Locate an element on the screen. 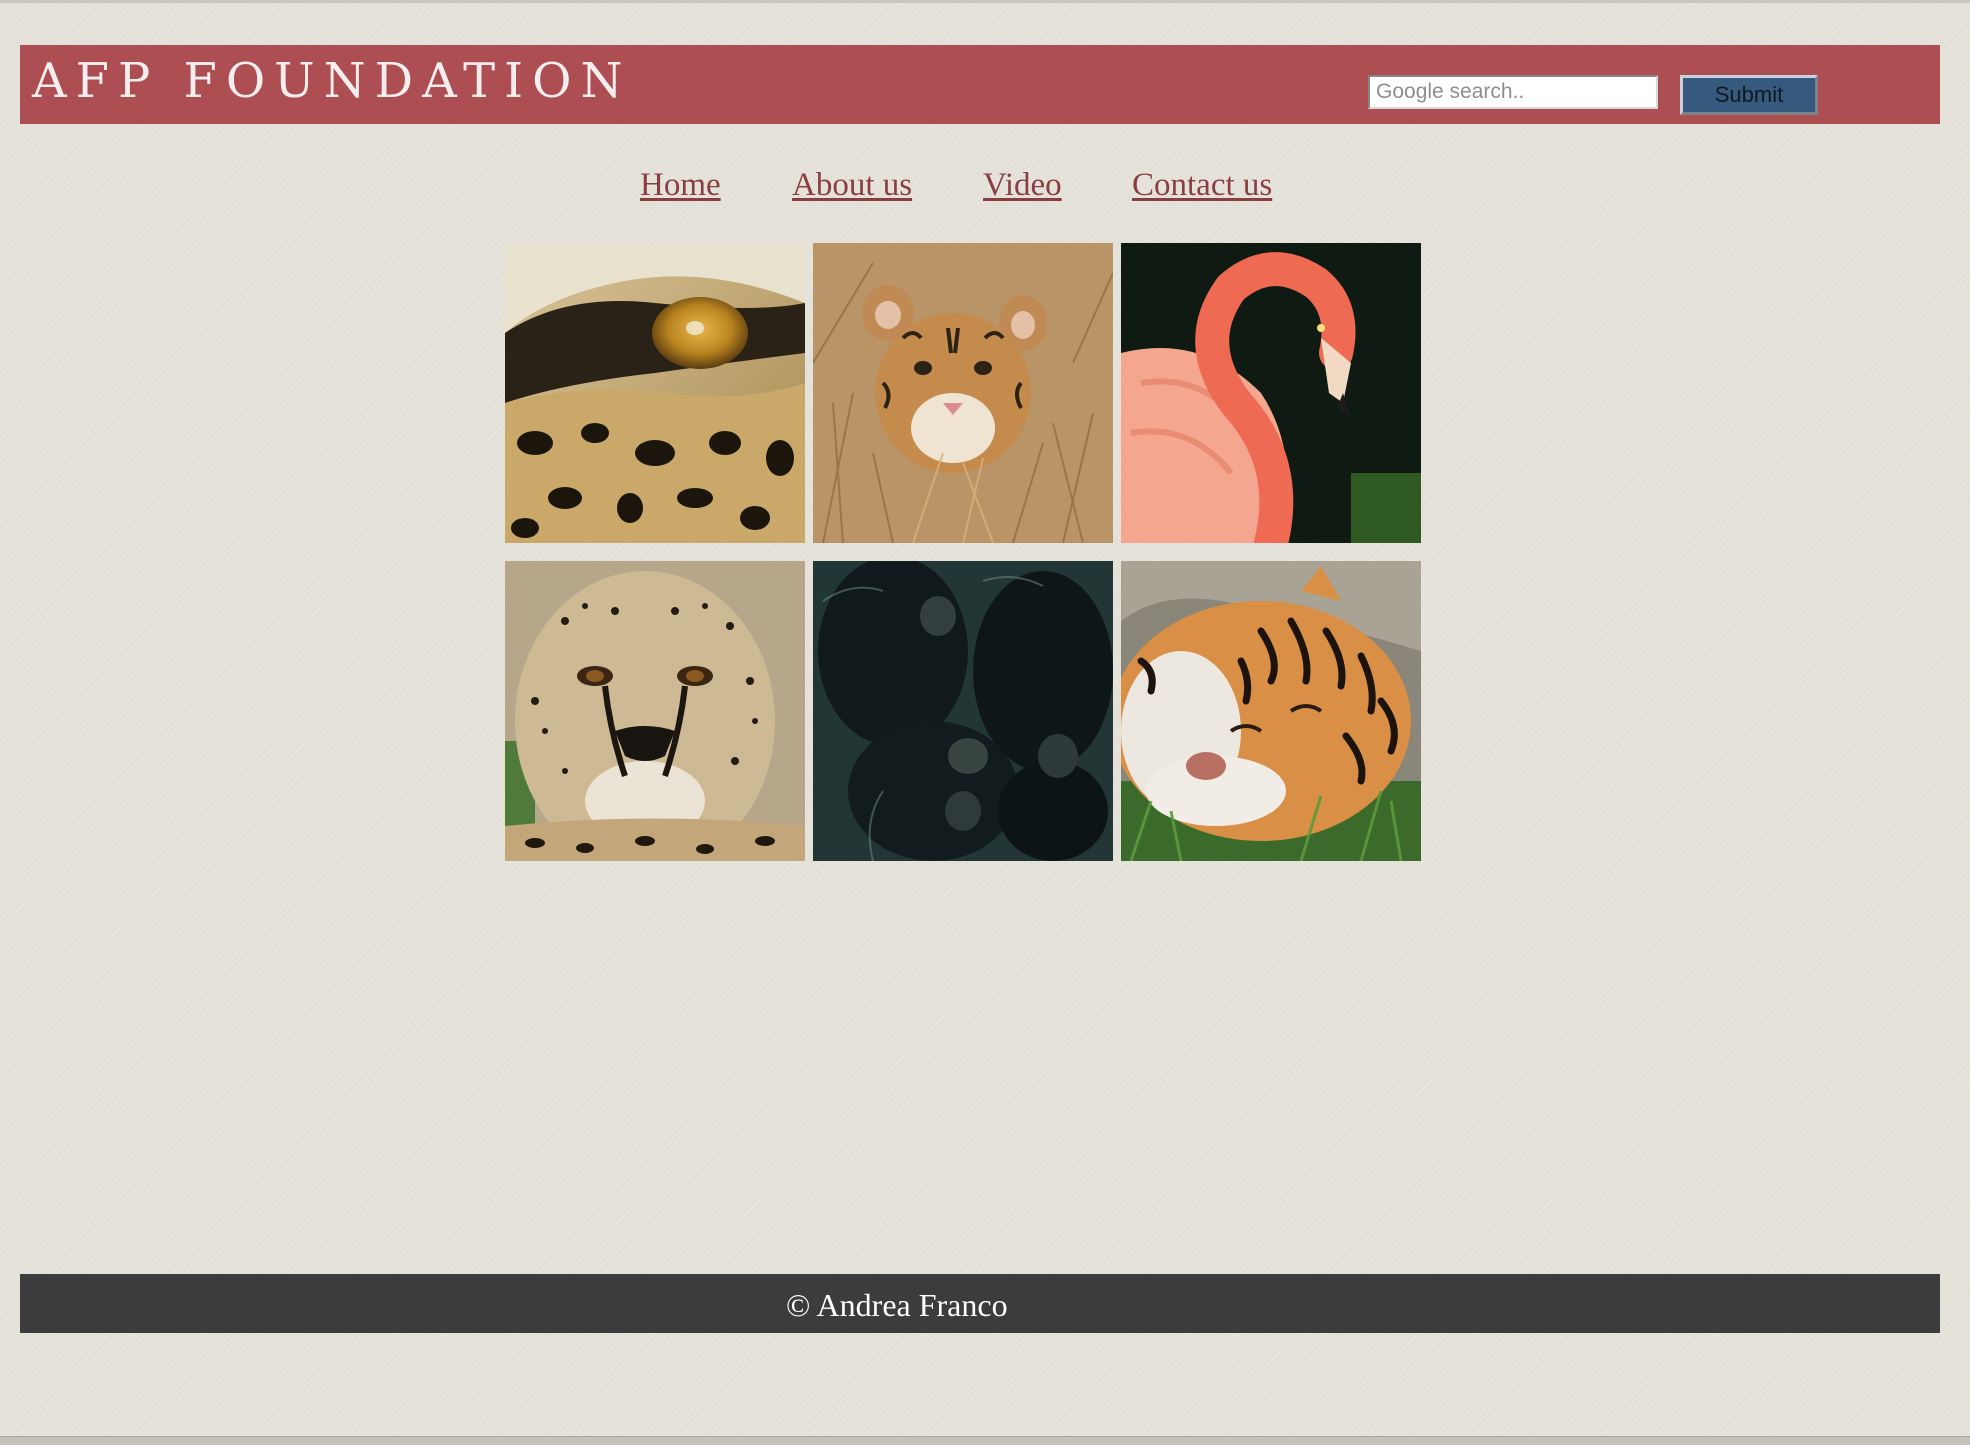  gallery-image-sleeping-tiger is located at coordinates (1271, 711).